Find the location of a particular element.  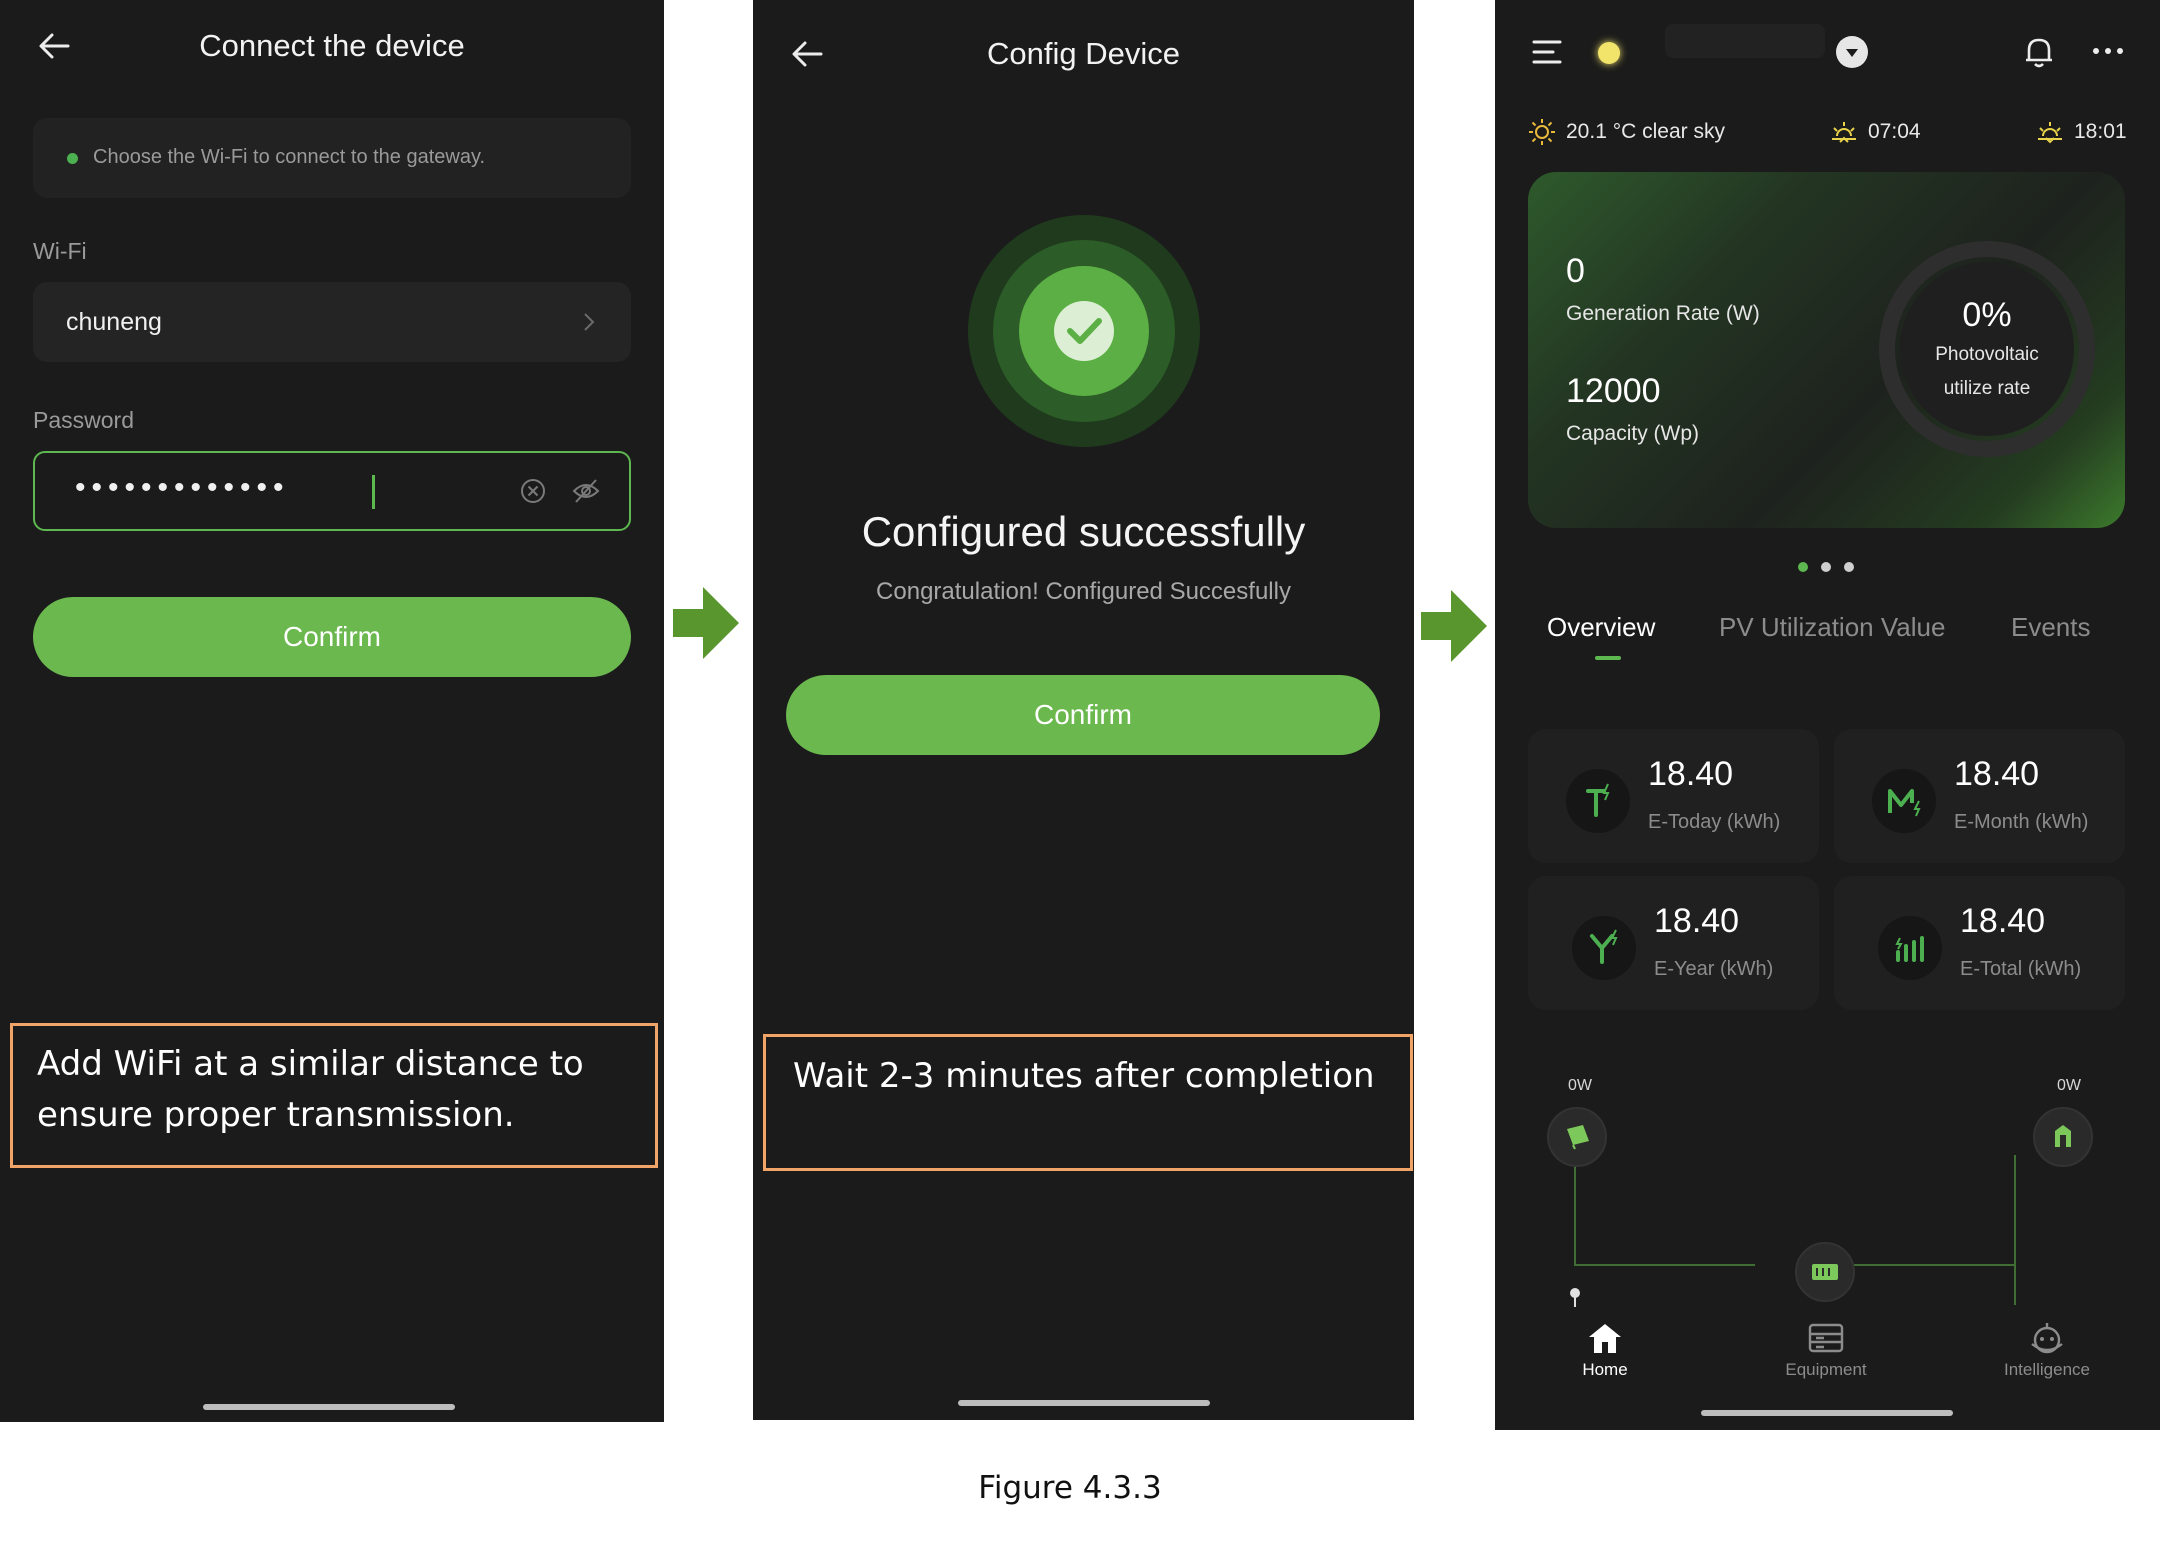

generation-rate-label: Generation Rate (W) is located at coordinates (1663, 313).